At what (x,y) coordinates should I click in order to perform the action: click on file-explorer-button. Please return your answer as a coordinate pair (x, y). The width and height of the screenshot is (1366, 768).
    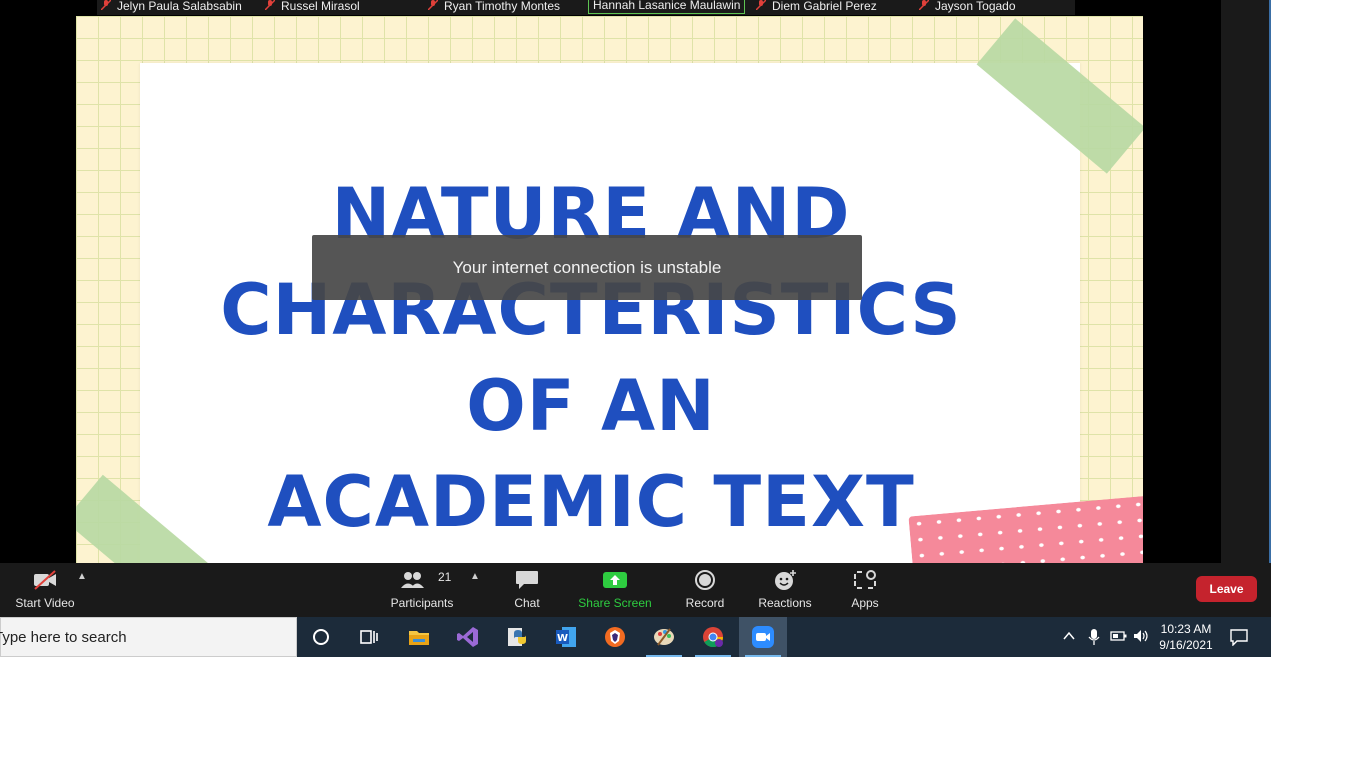
    Looking at the image, I should click on (419, 637).